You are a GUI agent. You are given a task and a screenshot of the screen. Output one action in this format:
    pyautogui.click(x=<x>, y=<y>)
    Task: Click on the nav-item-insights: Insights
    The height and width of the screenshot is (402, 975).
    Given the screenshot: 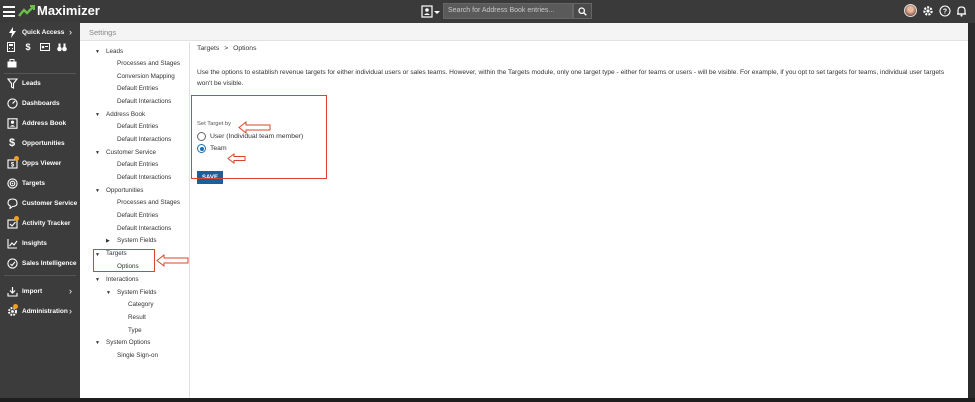 What is the action you would take?
    pyautogui.click(x=40, y=243)
    